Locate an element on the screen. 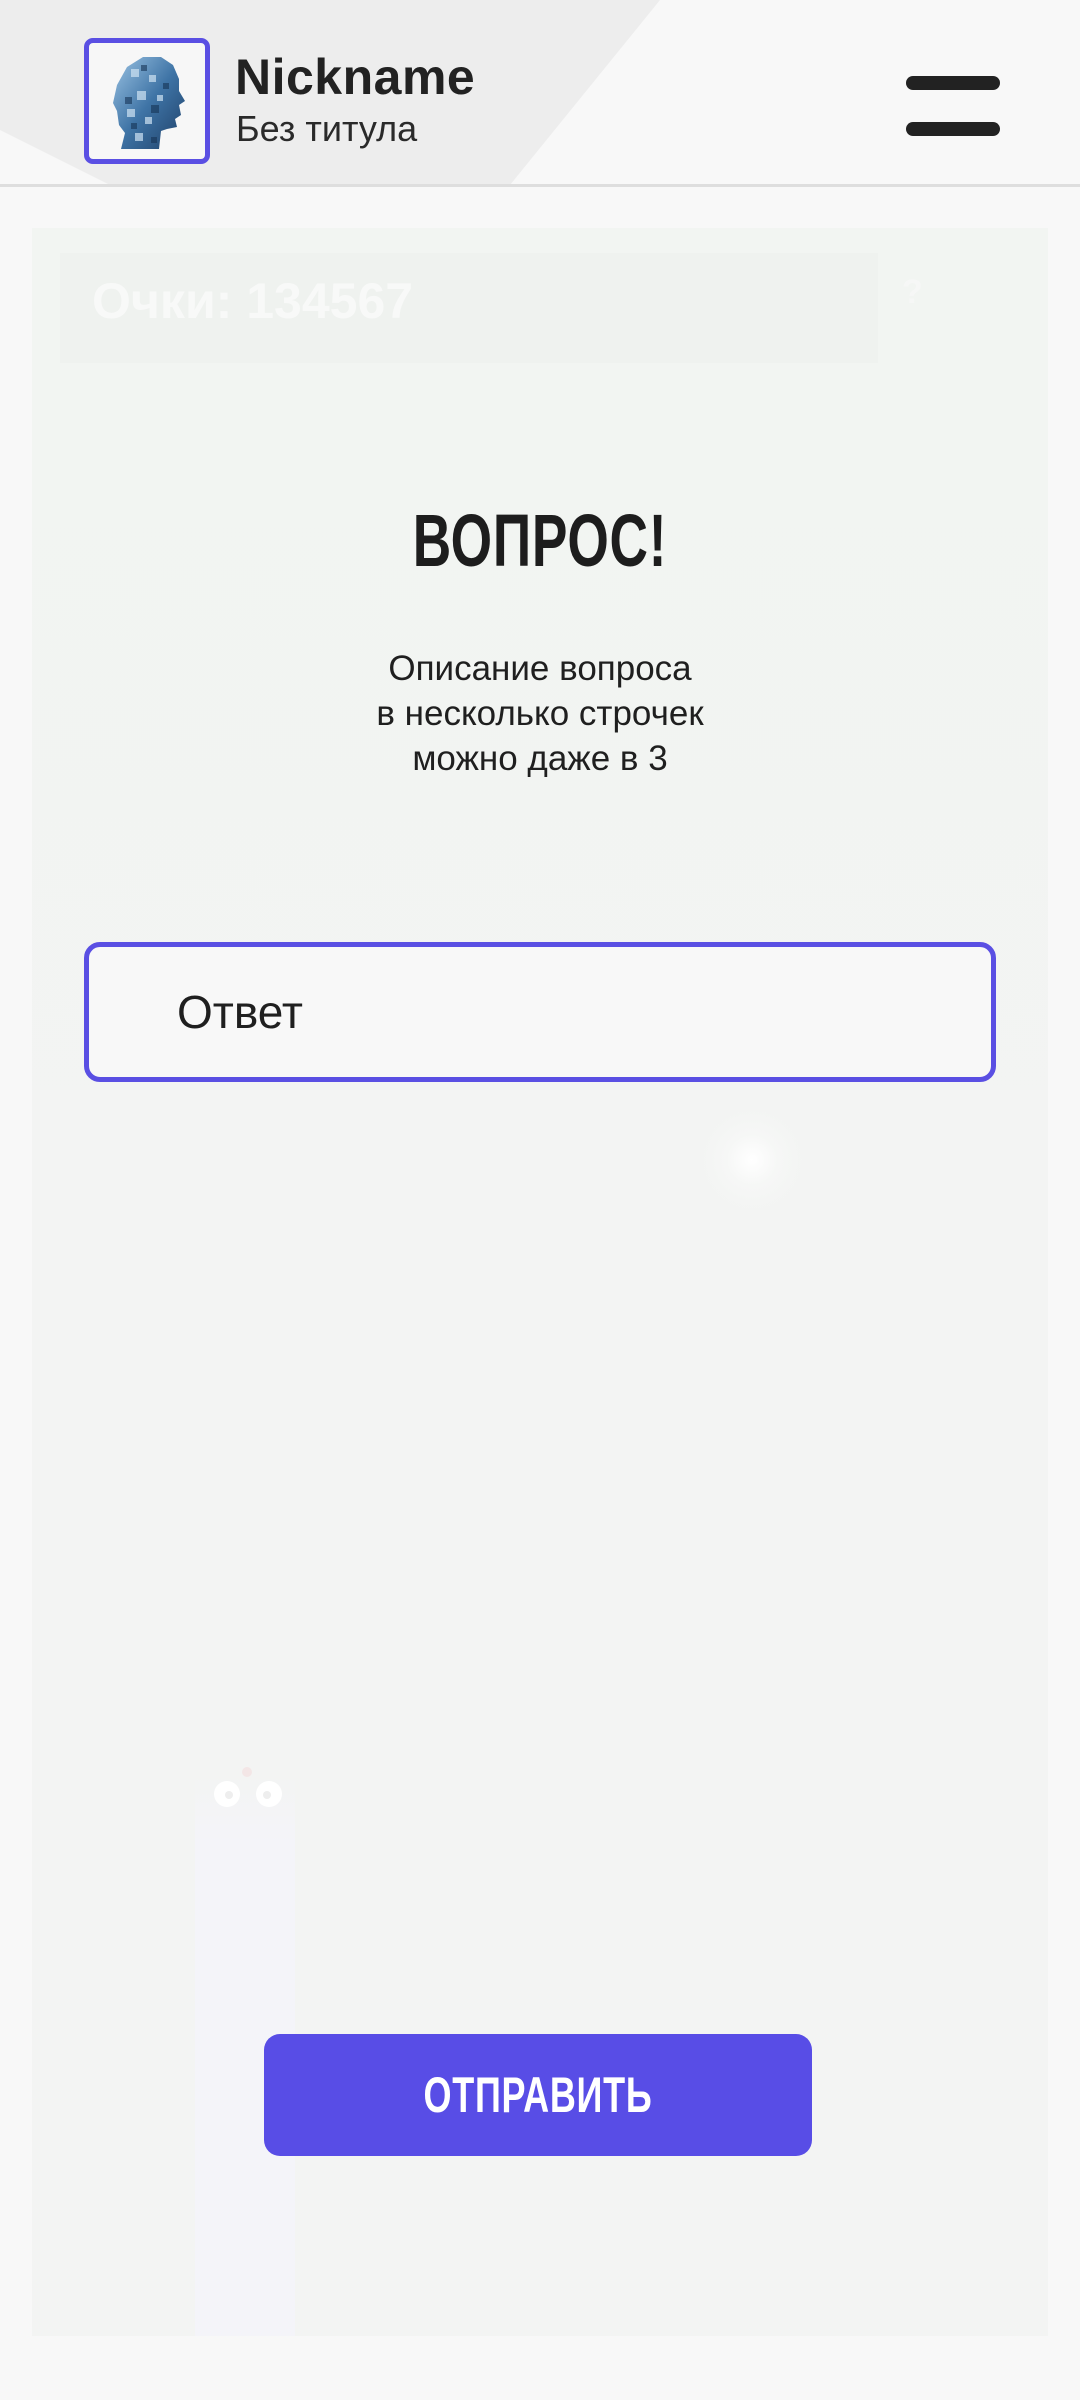 The image size is (1080, 2400). answer-input is located at coordinates (540, 1012).